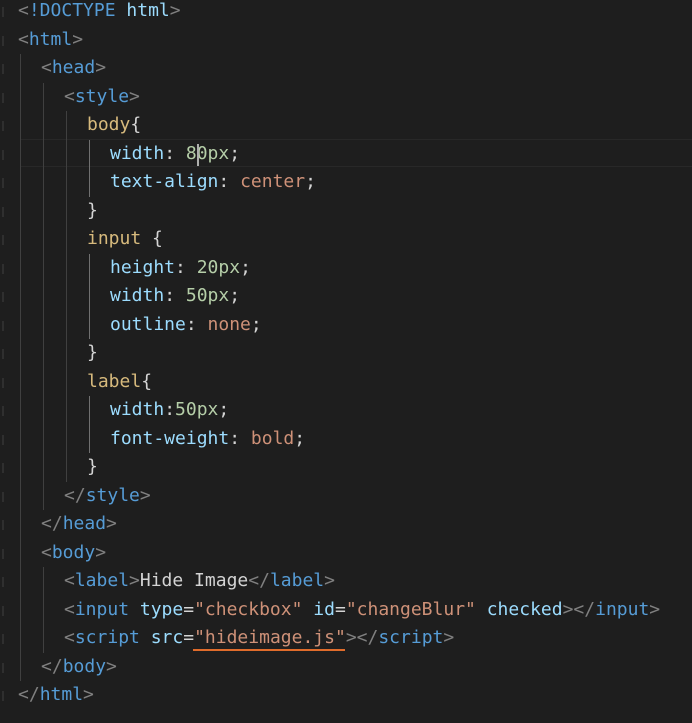 This screenshot has width=692, height=723. I want to click on code-line-text: </style>, so click(107, 496).